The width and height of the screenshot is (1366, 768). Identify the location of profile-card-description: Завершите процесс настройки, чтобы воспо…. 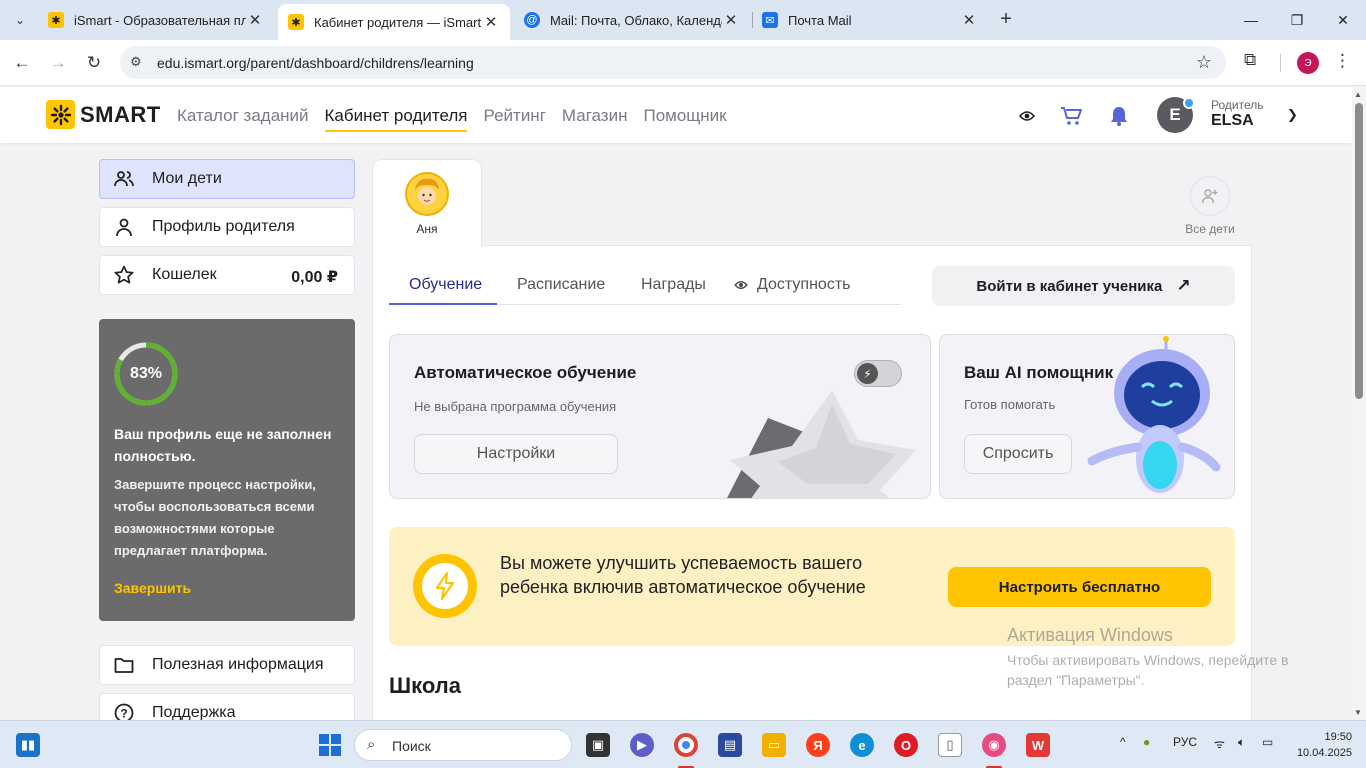
(215, 517).